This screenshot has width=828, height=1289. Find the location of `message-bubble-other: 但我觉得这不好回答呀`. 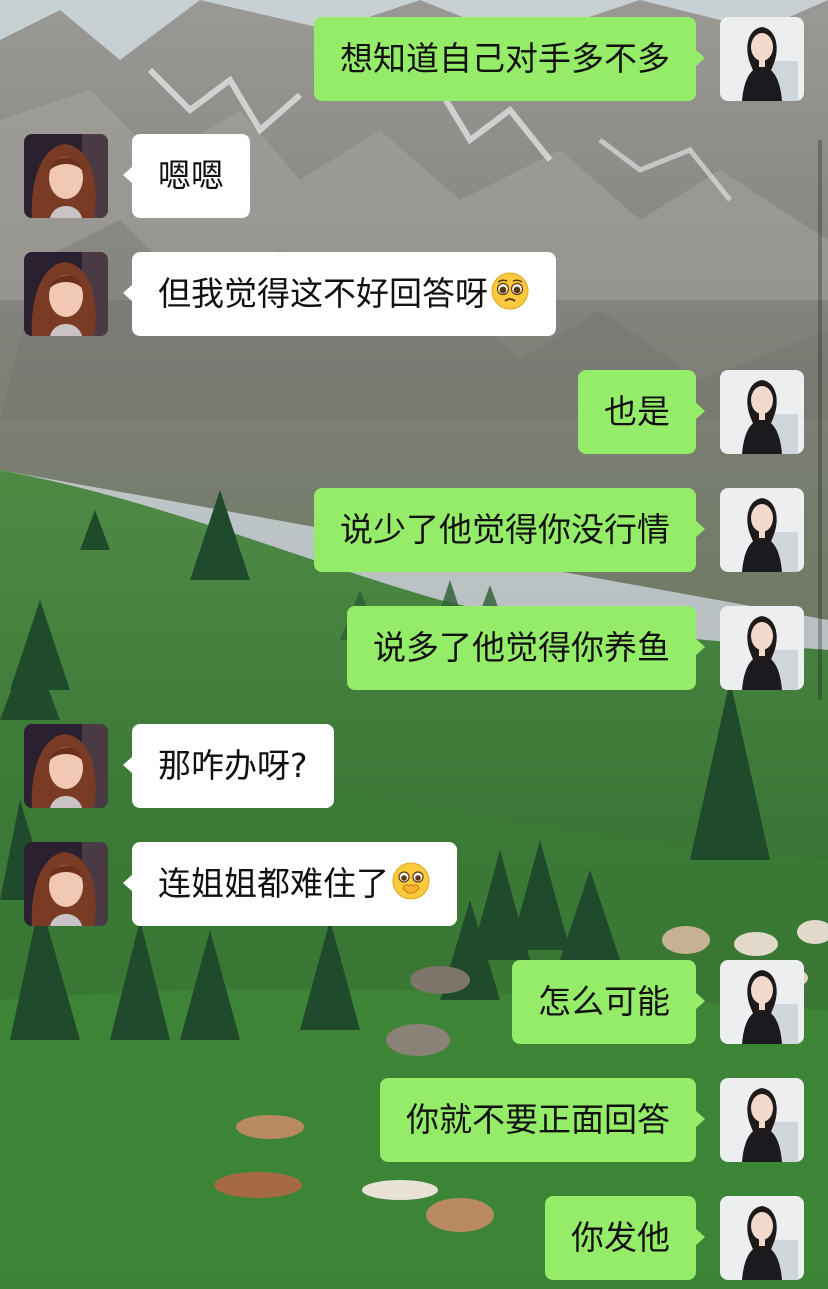

message-bubble-other: 但我觉得这不好回答呀 is located at coordinates (339, 294).